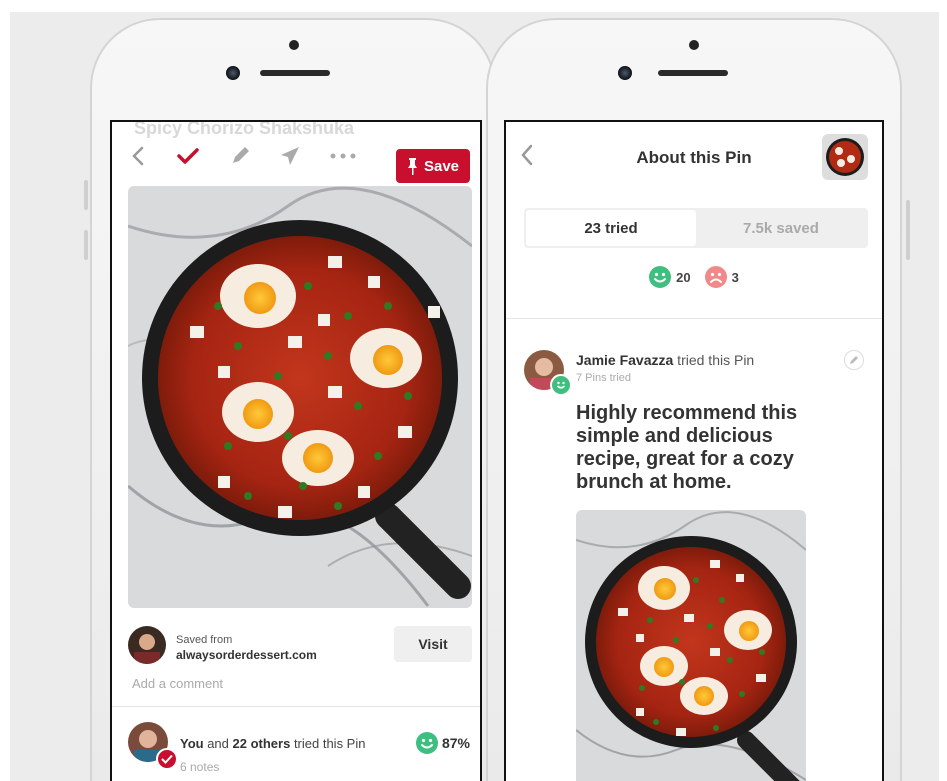 This screenshot has width=947, height=781. Describe the element at coordinates (433, 644) in the screenshot. I see `visit-button: Visit` at that location.